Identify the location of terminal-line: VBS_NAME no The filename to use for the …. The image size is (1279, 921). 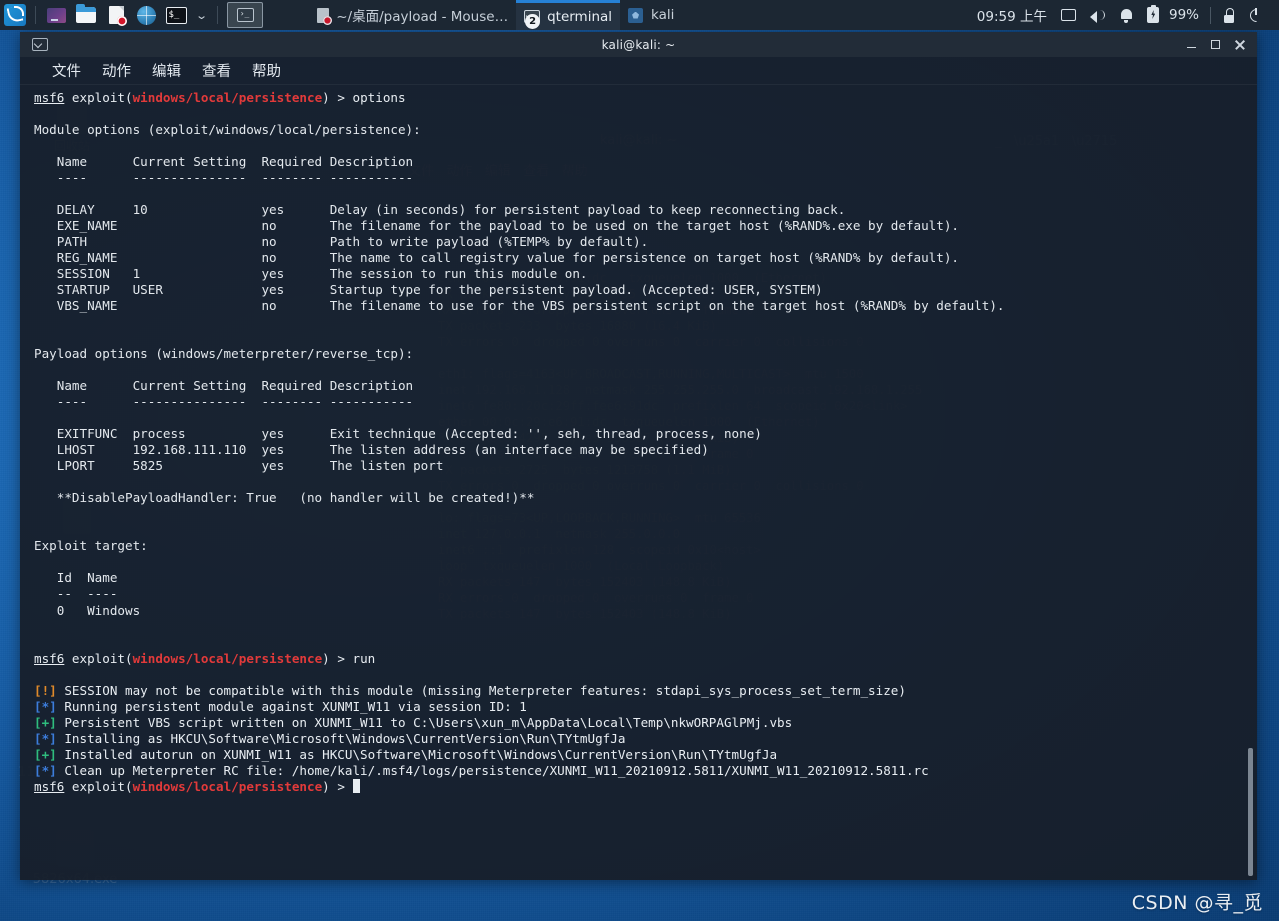
(519, 306).